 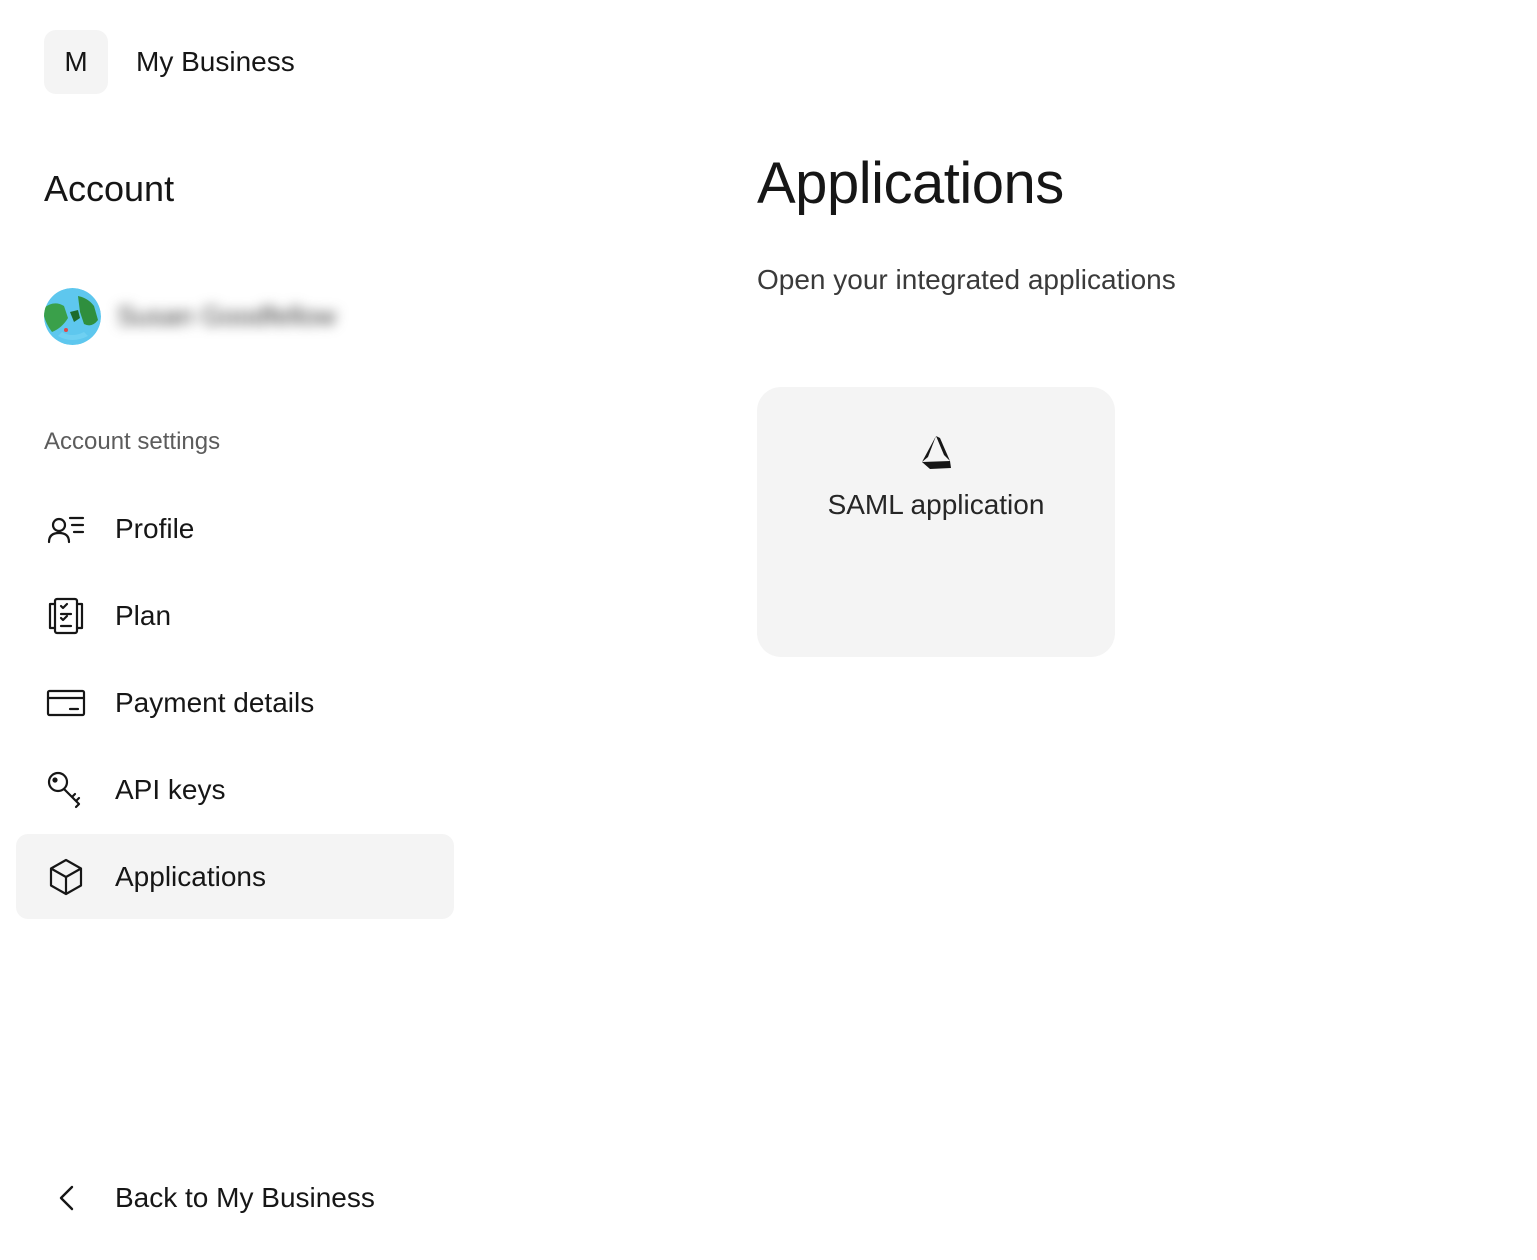 I want to click on back-link-label: Back to My Business, so click(x=245, y=1197).